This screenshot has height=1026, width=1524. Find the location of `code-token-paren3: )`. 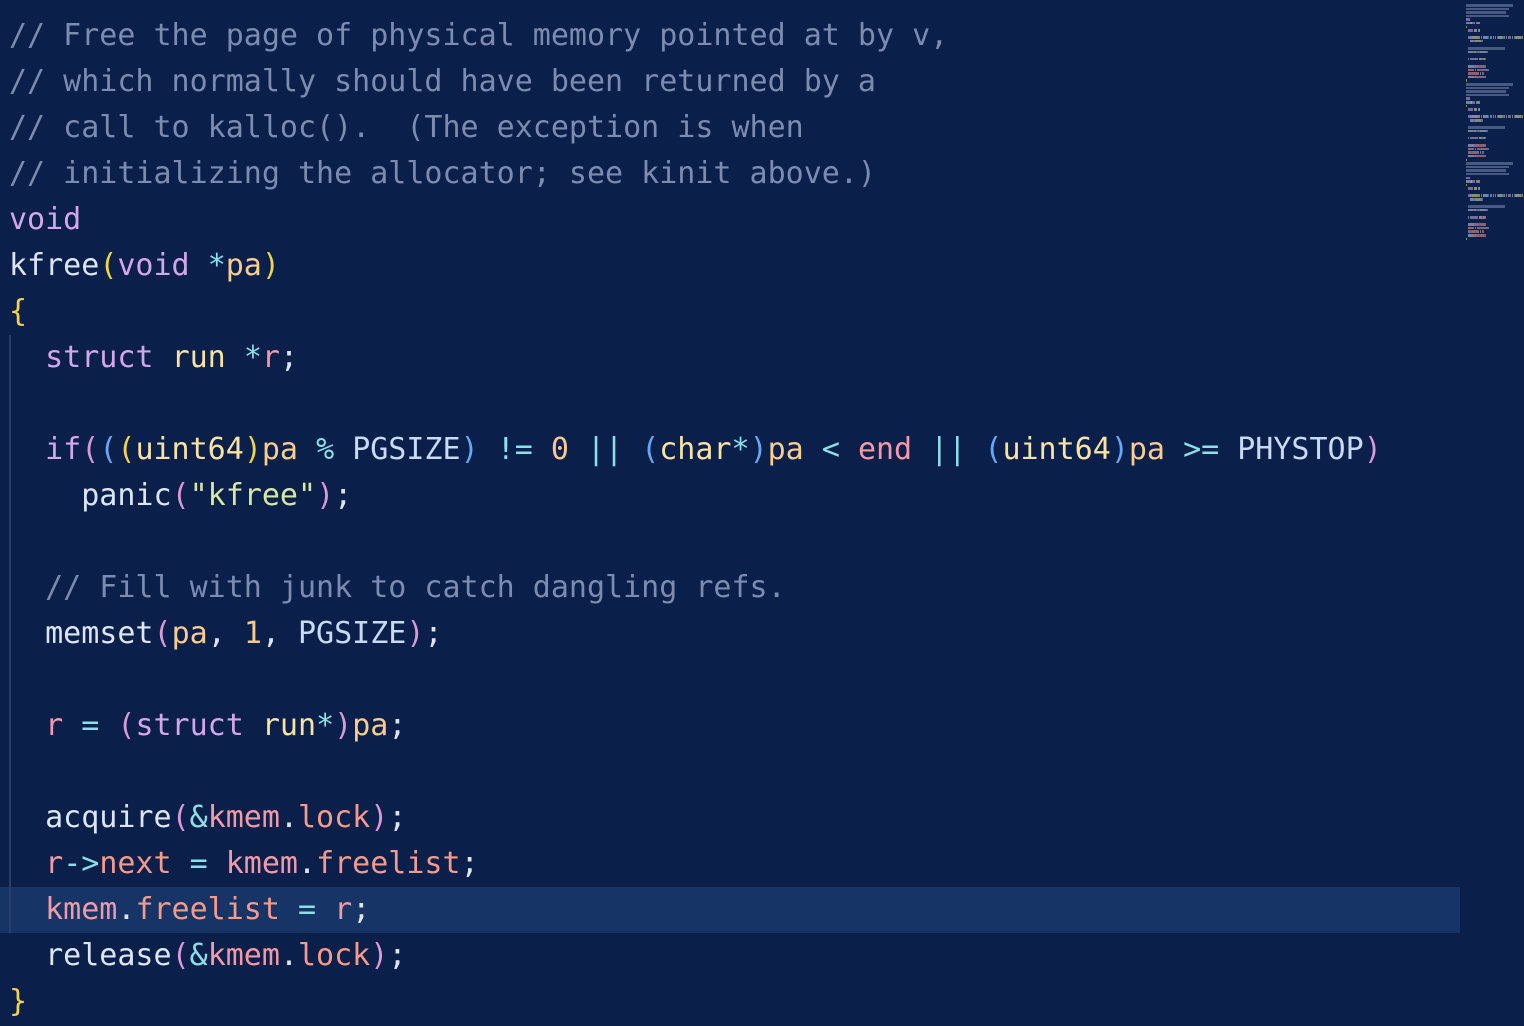

code-token-paren3: ) is located at coordinates (1119, 449).